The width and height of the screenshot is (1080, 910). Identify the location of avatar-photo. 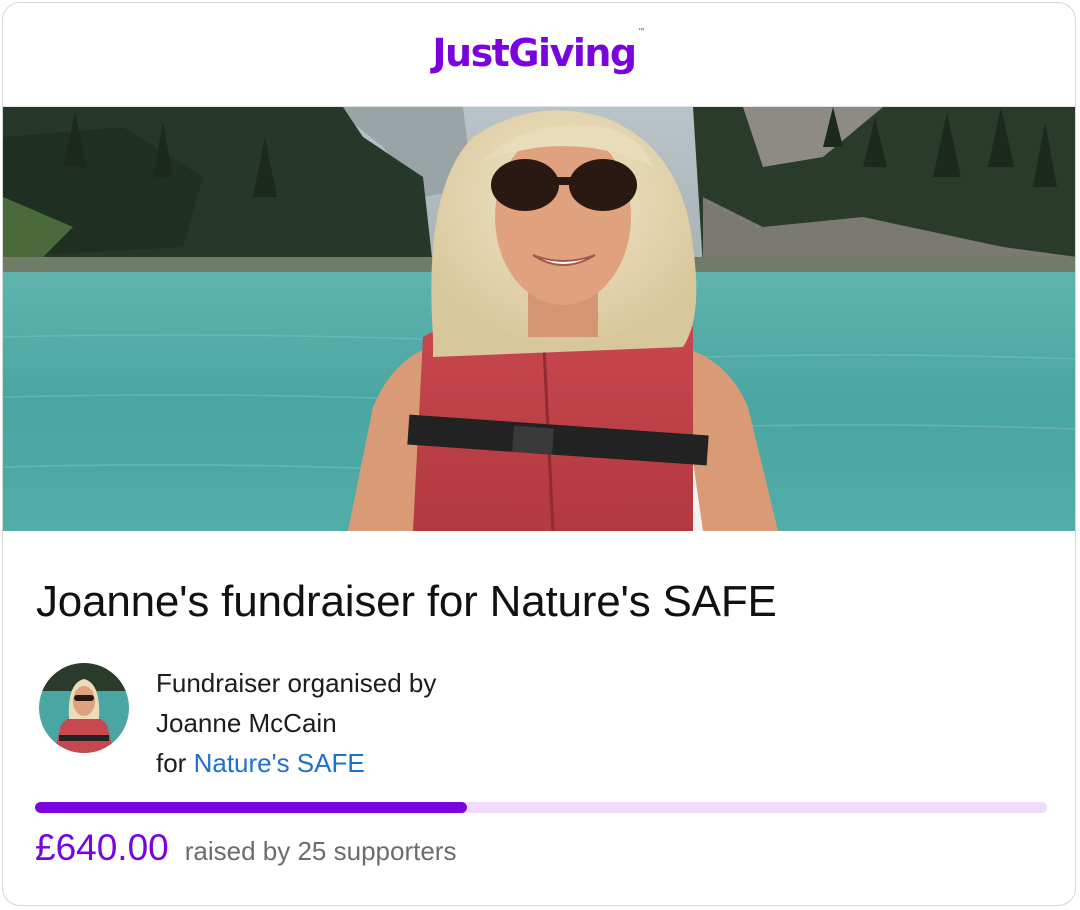
(84, 708).